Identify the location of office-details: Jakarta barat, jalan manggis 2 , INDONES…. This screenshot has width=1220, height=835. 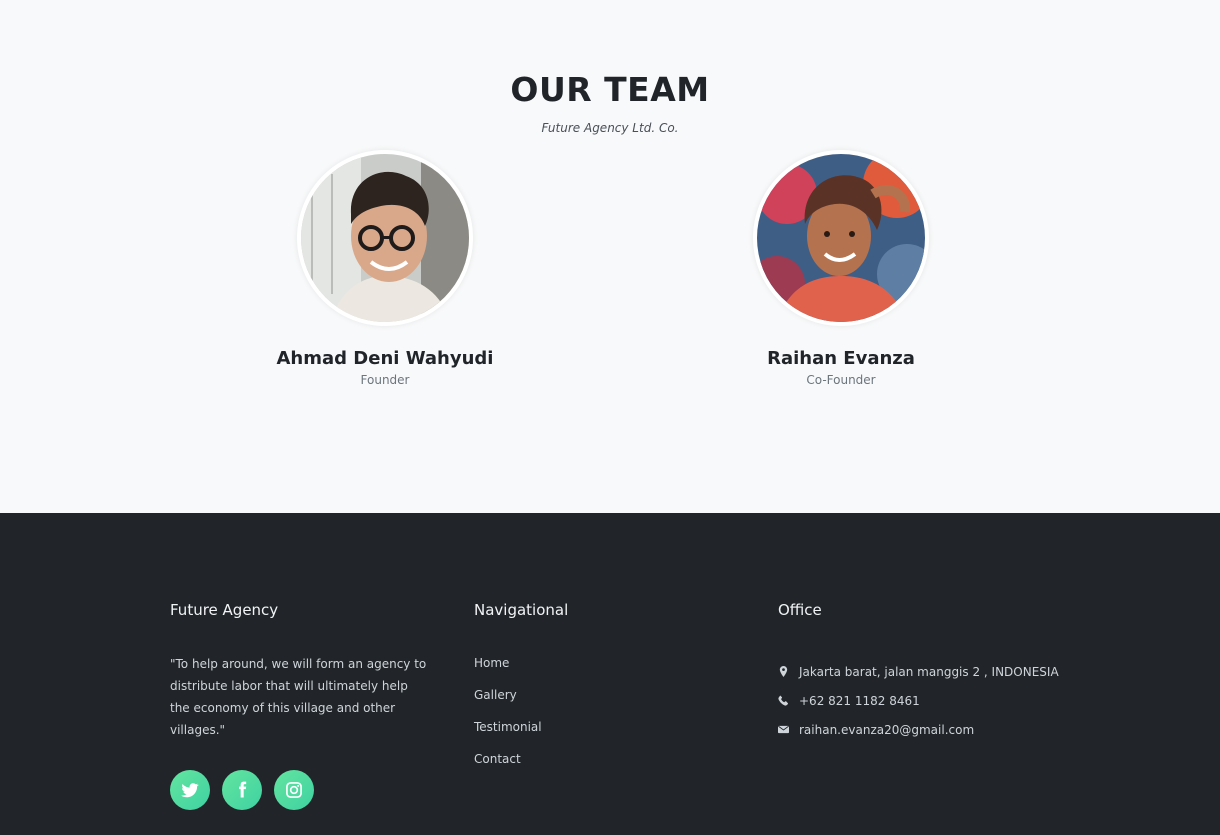
(943, 700).